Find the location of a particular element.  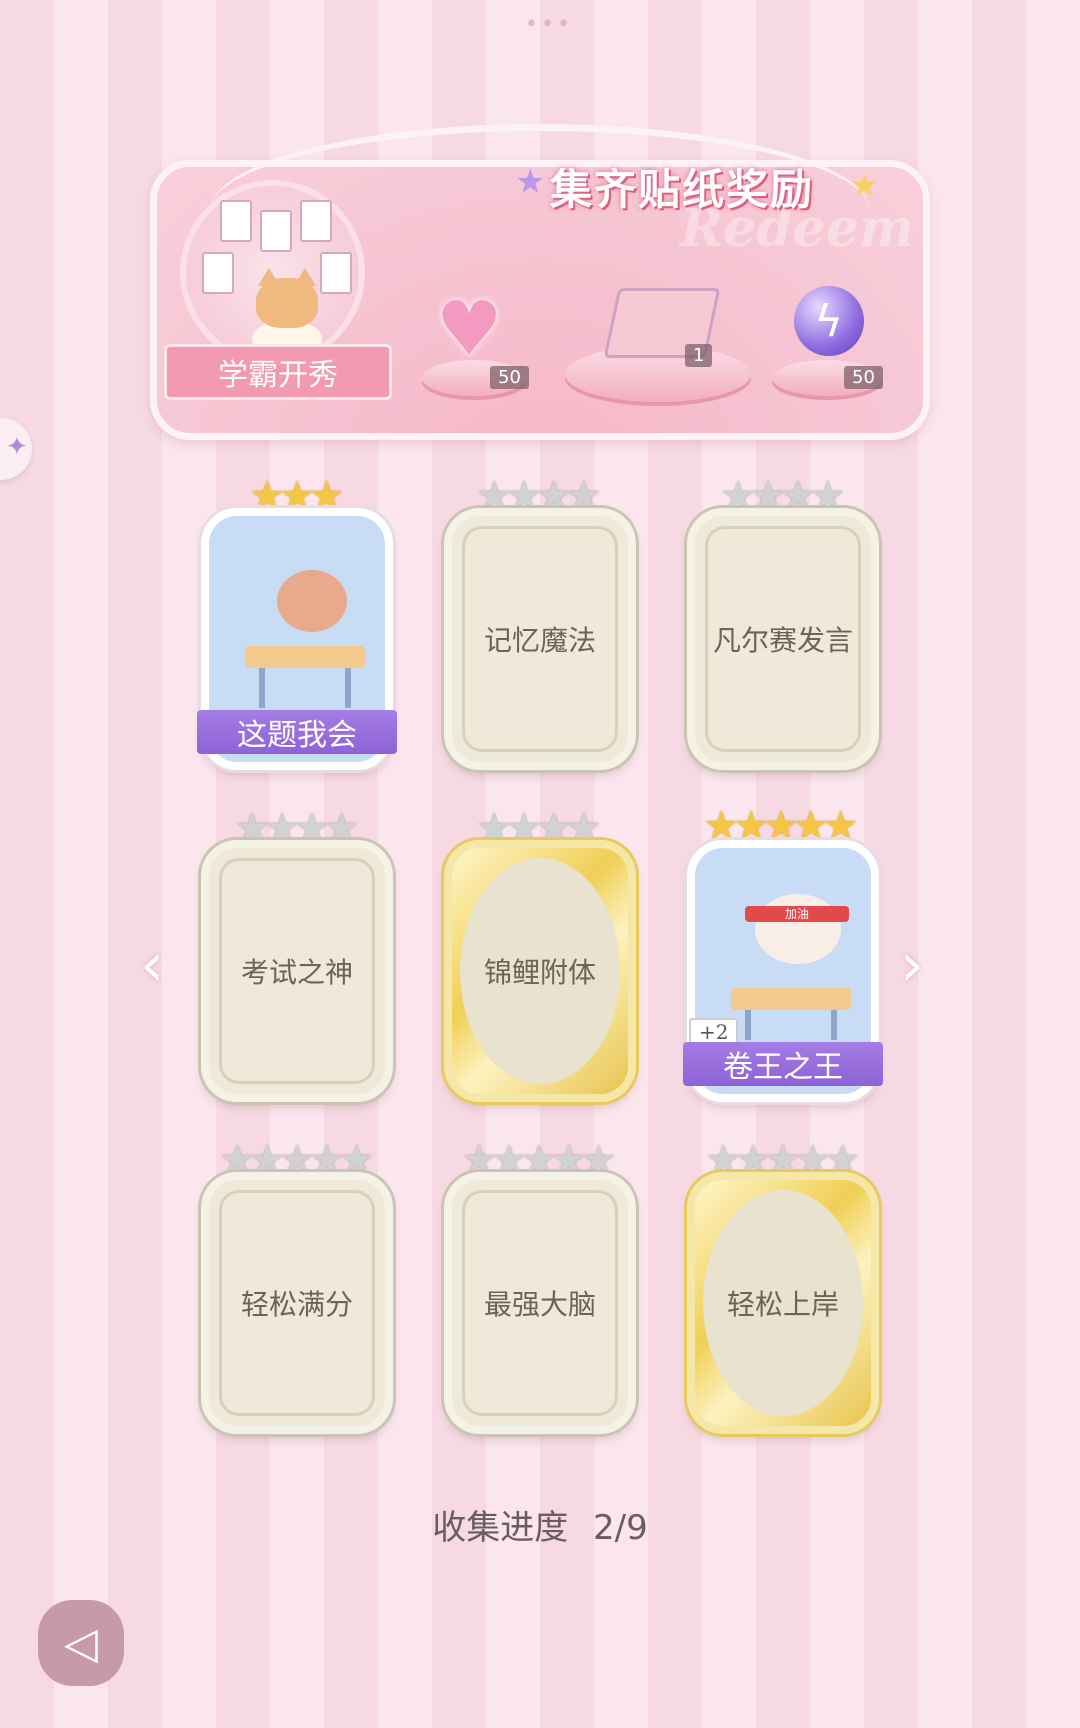

heart-gem-icon: ♥ is located at coordinates (469, 329).